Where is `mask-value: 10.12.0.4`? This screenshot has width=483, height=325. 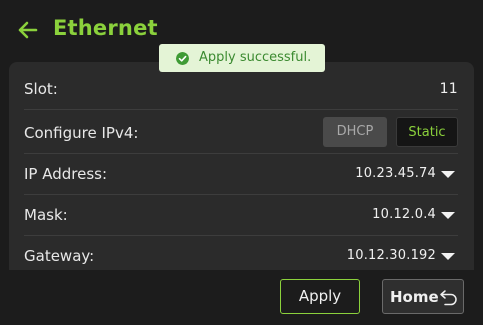 mask-value: 10.12.0.4 is located at coordinates (404, 214).